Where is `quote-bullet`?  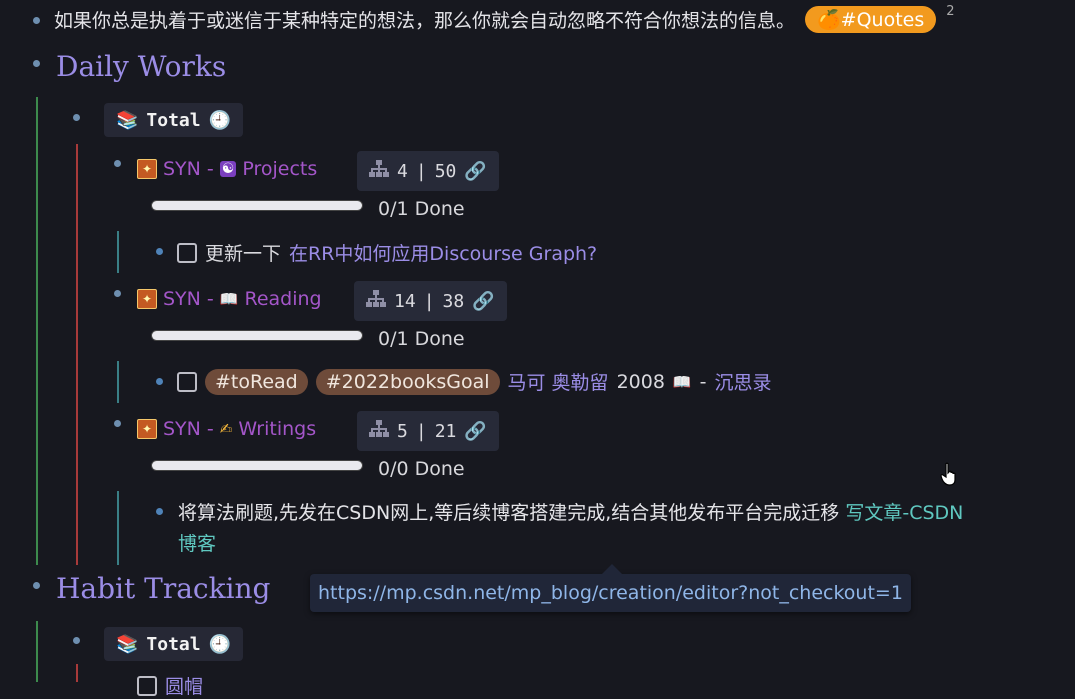 quote-bullet is located at coordinates (36, 20).